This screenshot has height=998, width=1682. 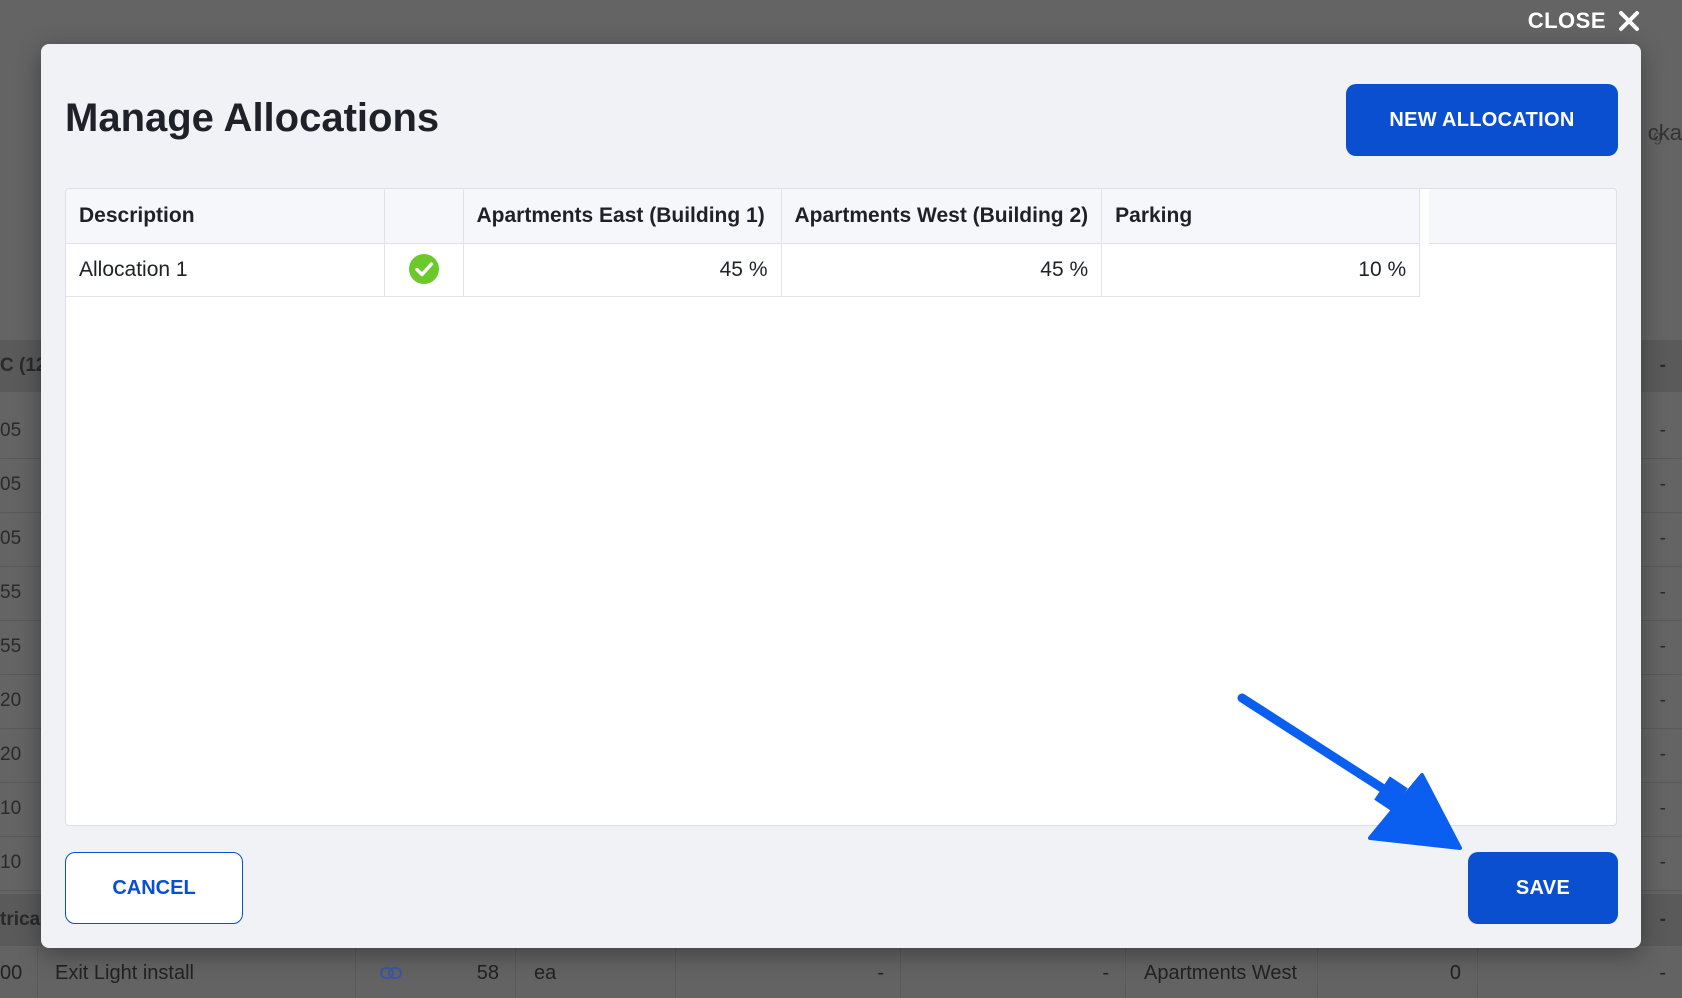 What do you see at coordinates (225, 216) in the screenshot?
I see `column-header-description: Description` at bounding box center [225, 216].